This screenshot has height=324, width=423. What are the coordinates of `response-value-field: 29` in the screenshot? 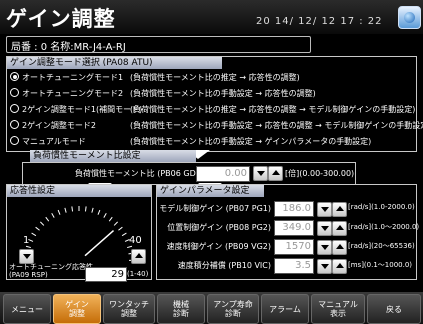 It's located at (106, 274).